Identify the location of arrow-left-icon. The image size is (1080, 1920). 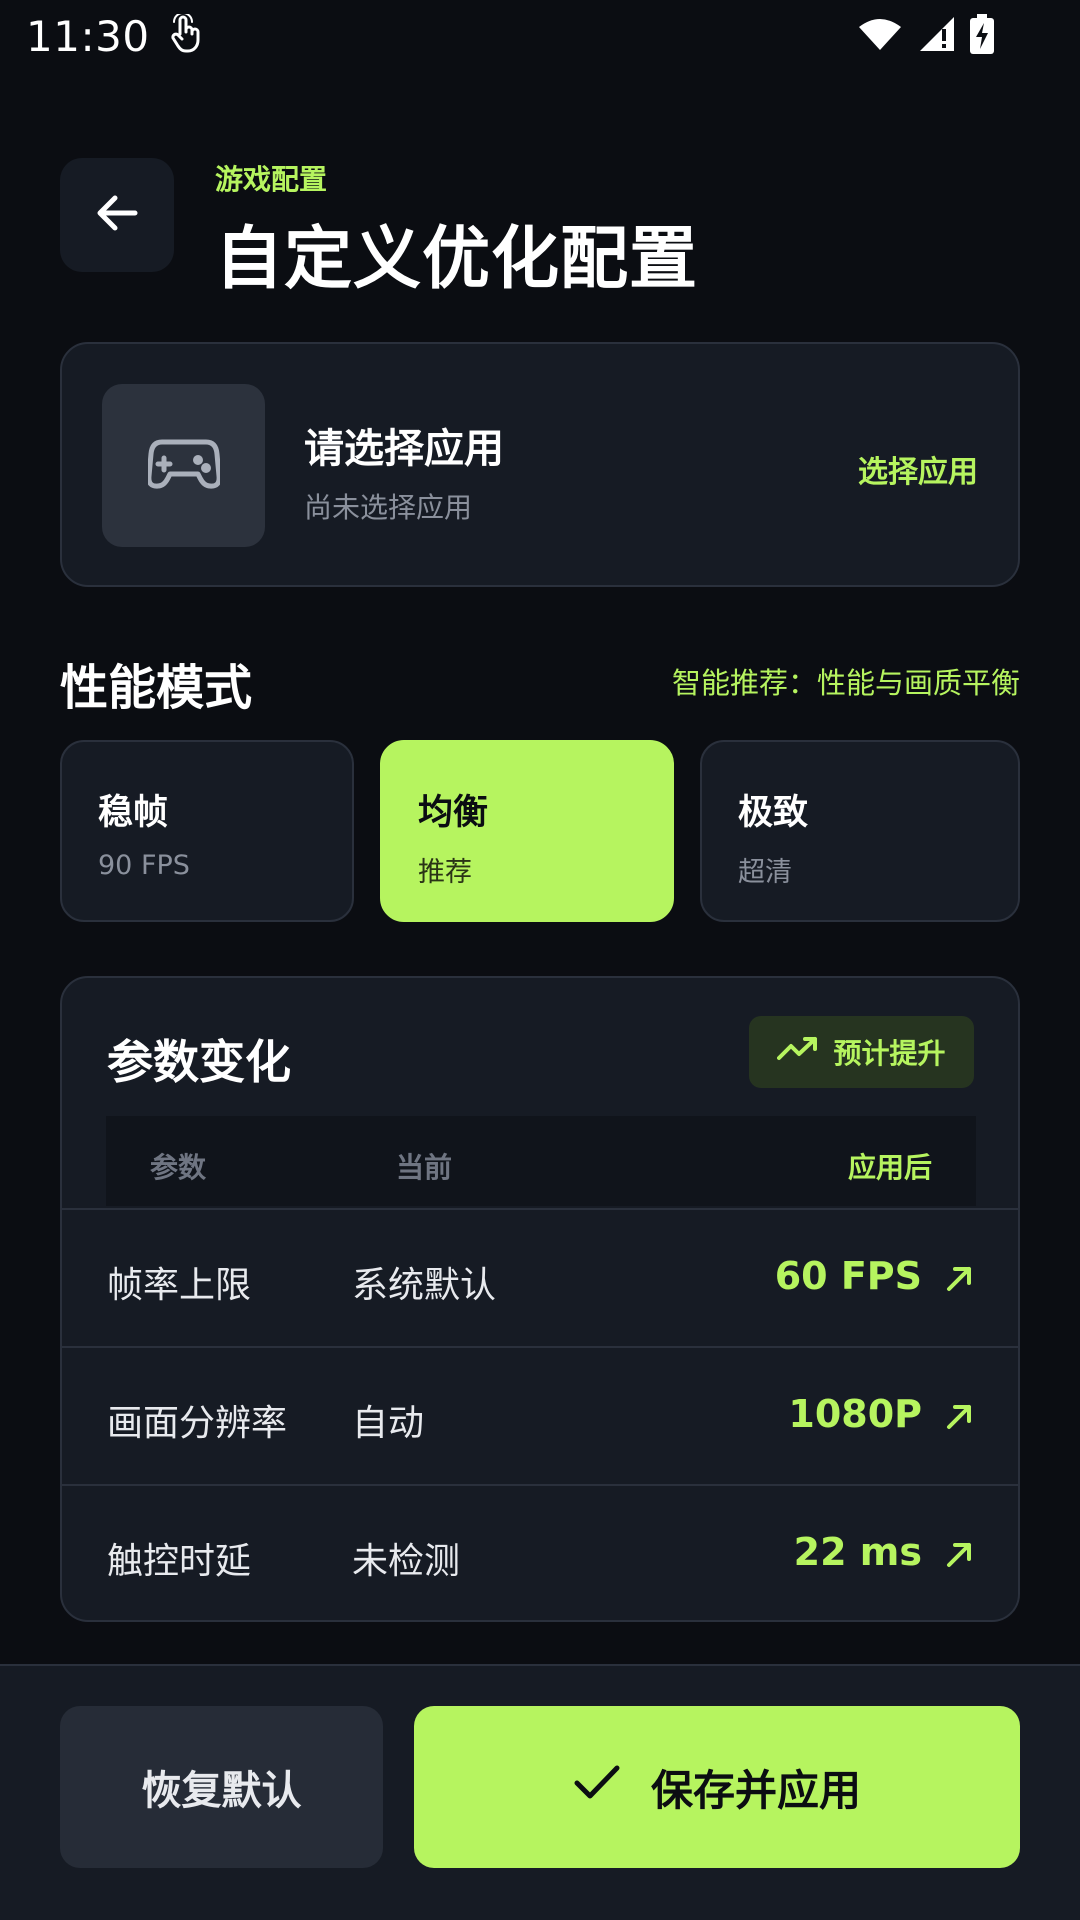
(117, 215).